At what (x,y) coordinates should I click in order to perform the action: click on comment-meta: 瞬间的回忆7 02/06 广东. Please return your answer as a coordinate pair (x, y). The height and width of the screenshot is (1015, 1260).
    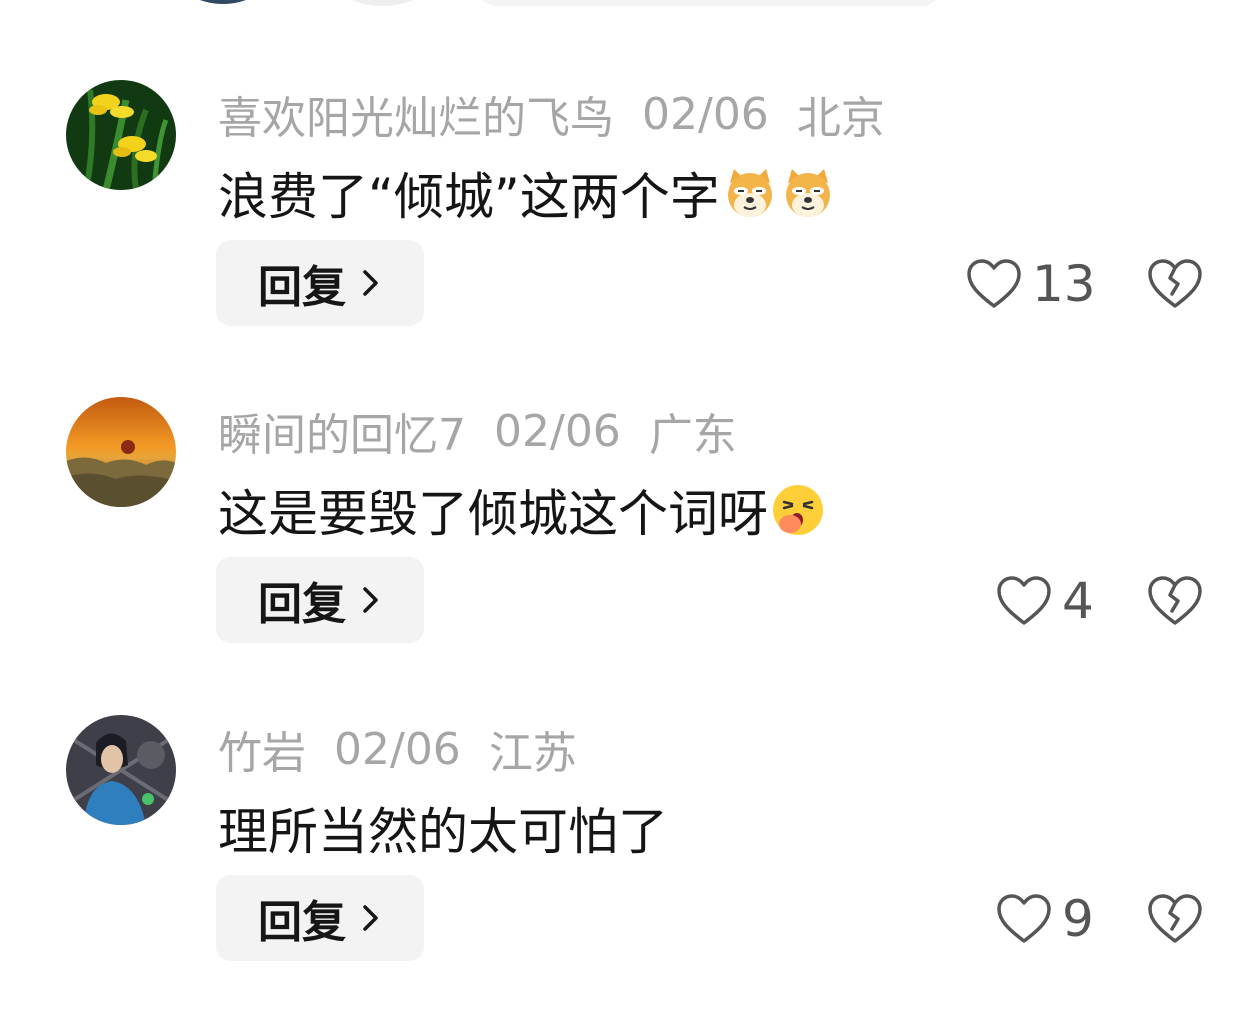
    Looking at the image, I should click on (491, 431).